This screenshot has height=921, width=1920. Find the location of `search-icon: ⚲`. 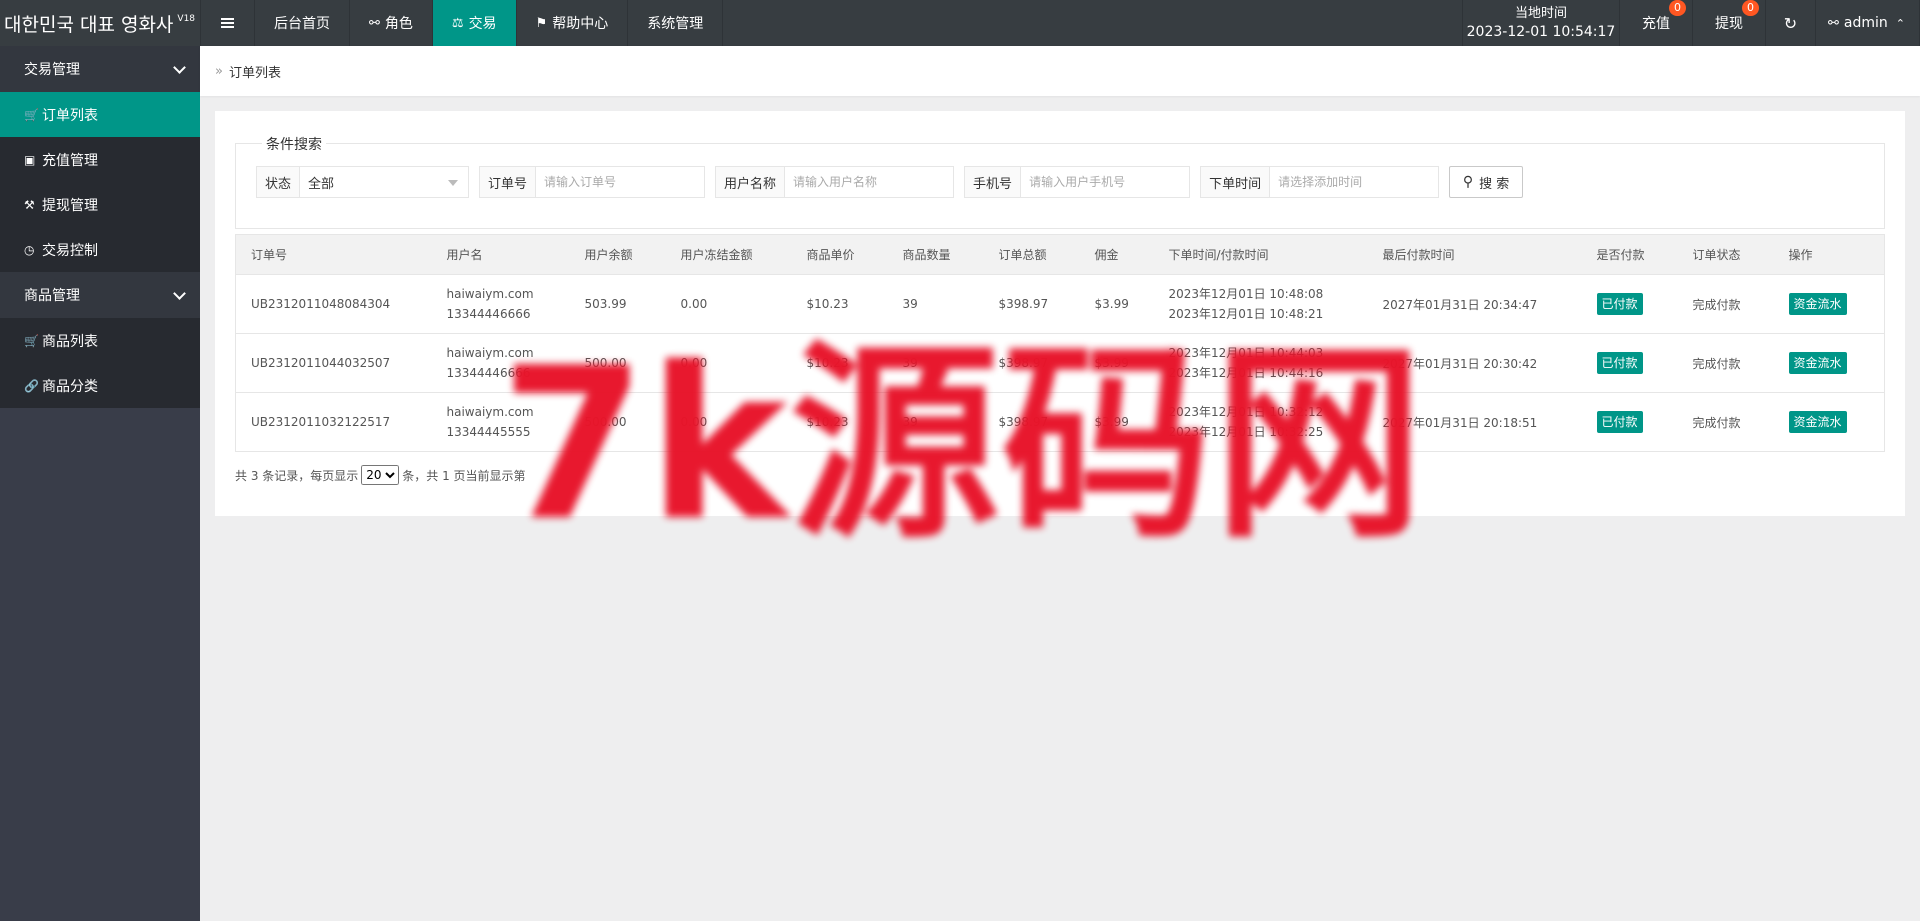

search-icon: ⚲ is located at coordinates (1468, 182).